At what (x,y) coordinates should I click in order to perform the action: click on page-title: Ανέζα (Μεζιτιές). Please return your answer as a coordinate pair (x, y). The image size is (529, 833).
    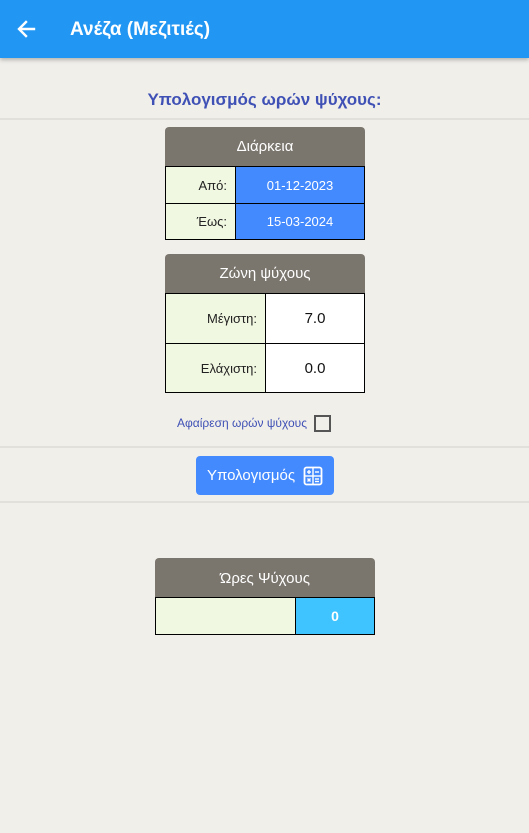
    Looking at the image, I should click on (140, 29).